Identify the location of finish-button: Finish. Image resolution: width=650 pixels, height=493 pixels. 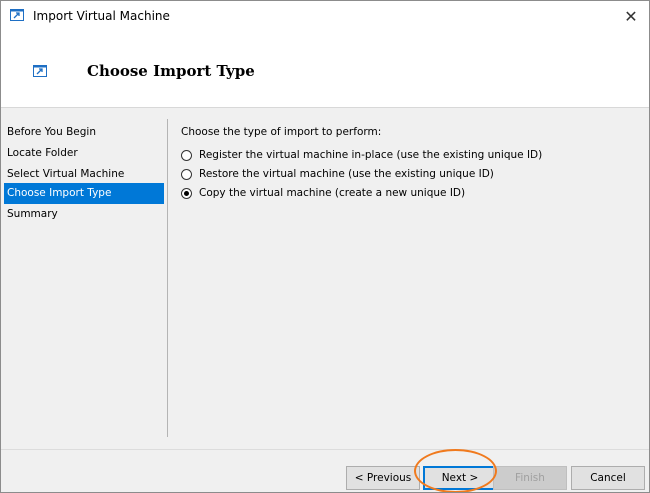
(530, 478).